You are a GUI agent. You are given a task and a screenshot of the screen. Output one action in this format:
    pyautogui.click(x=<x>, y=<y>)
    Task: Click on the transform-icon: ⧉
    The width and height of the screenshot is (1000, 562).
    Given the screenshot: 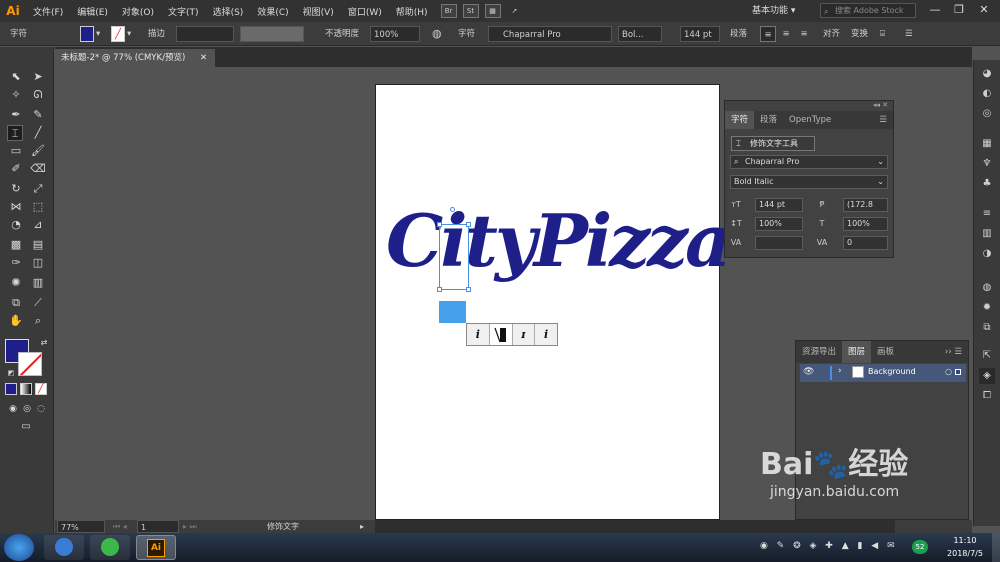 What is the action you would take?
    pyautogui.click(x=987, y=328)
    